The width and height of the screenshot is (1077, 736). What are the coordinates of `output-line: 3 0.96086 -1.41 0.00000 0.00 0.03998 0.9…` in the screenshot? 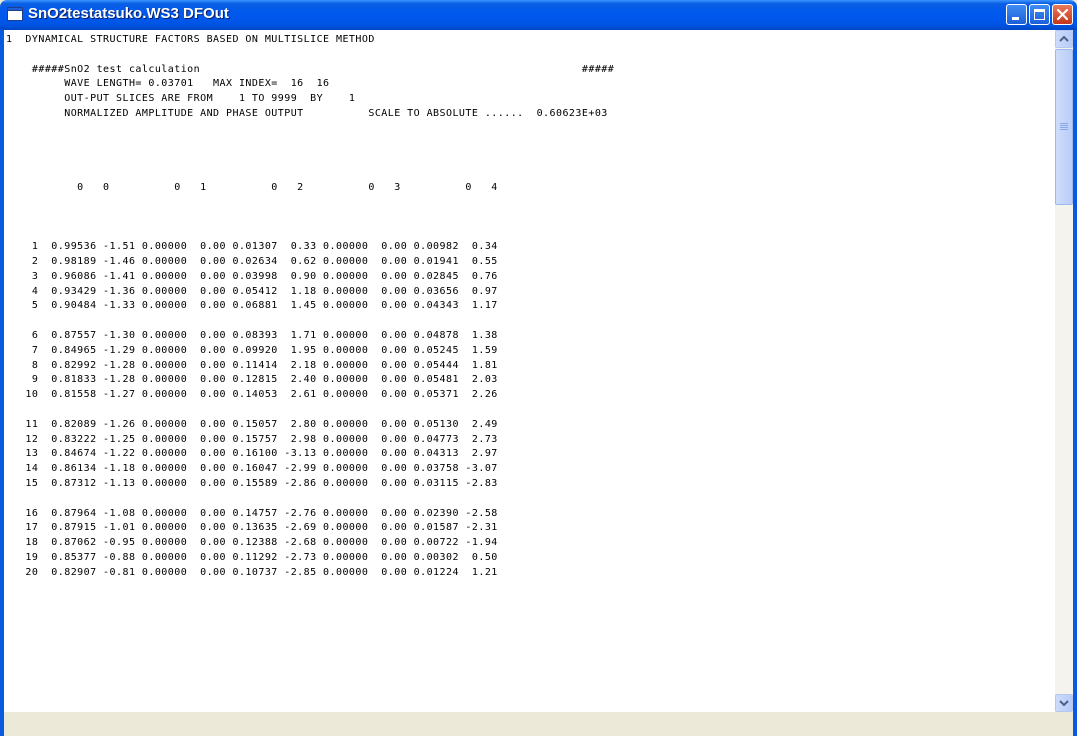 It's located at (252, 276).